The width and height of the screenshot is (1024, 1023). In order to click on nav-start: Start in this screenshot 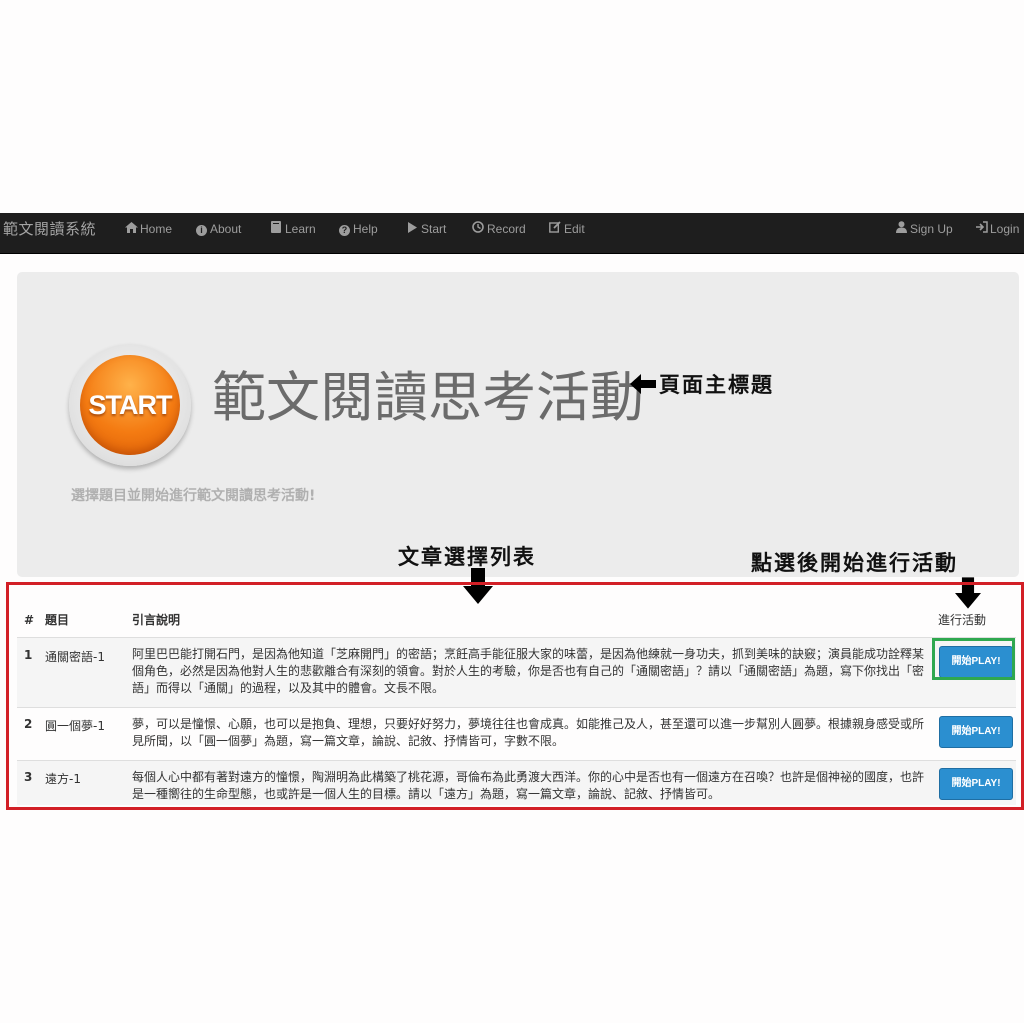, I will do `click(425, 229)`.